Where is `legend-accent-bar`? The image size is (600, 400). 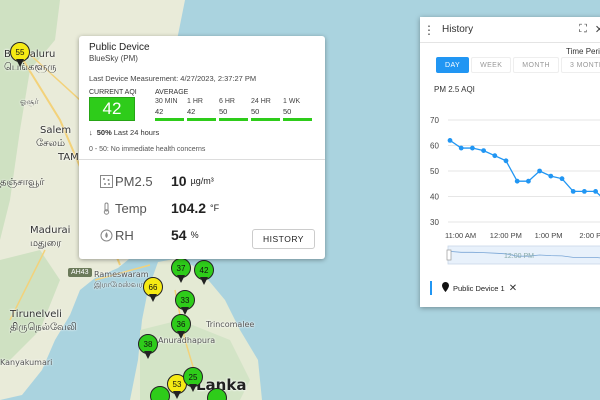
legend-accent-bar is located at coordinates (431, 288).